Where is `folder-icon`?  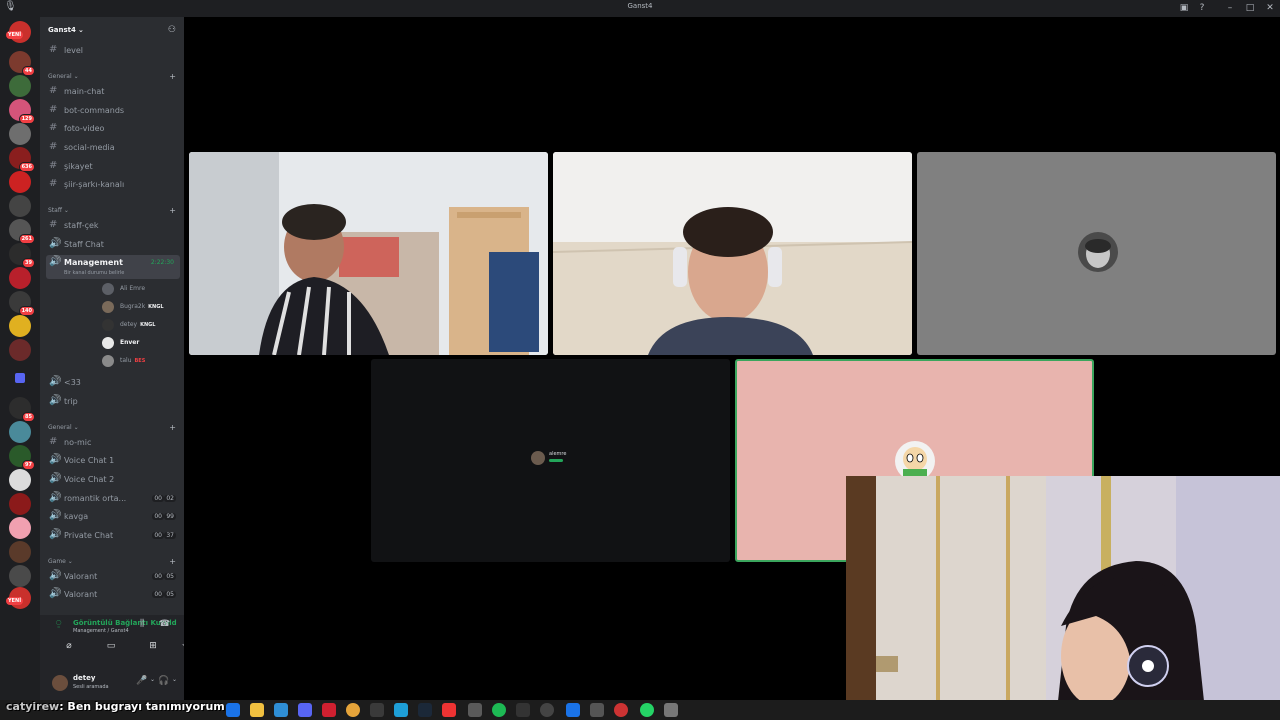
folder-icon is located at coordinates (20, 378).